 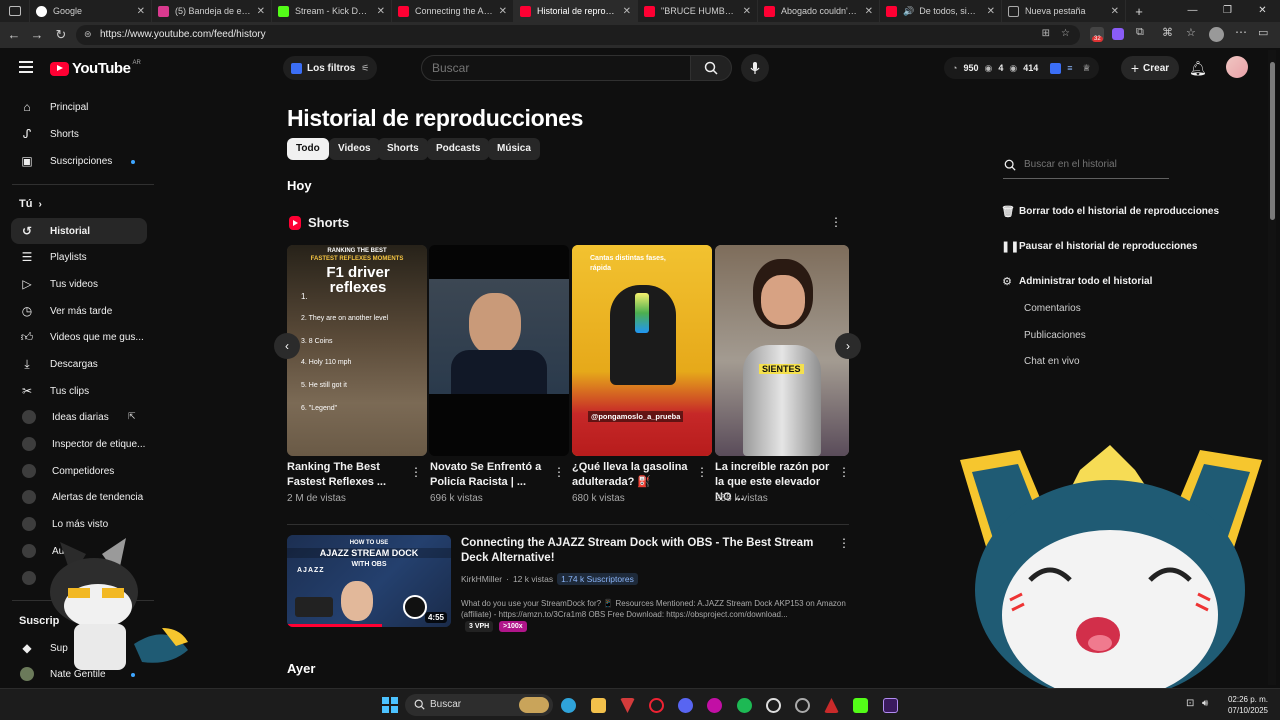 What do you see at coordinates (79, 107) in the screenshot?
I see `sidebar-item-home: ⌂ Principal` at bounding box center [79, 107].